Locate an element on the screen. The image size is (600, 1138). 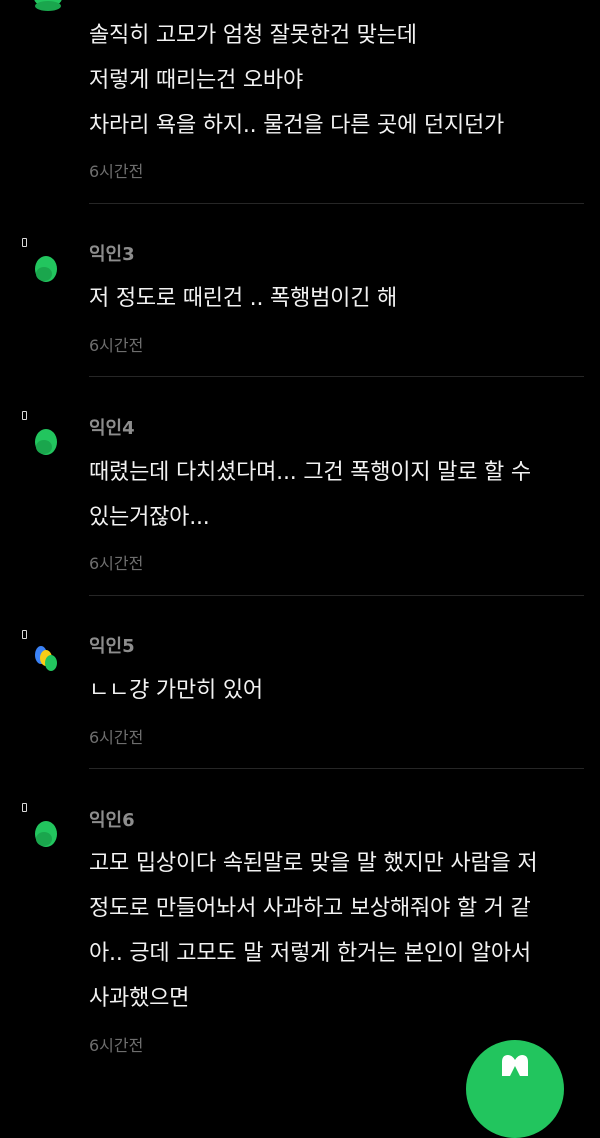
comment-text-line: 솔직히 고모가 엄청 잘못한건 맞는데 is located at coordinates (253, 35).